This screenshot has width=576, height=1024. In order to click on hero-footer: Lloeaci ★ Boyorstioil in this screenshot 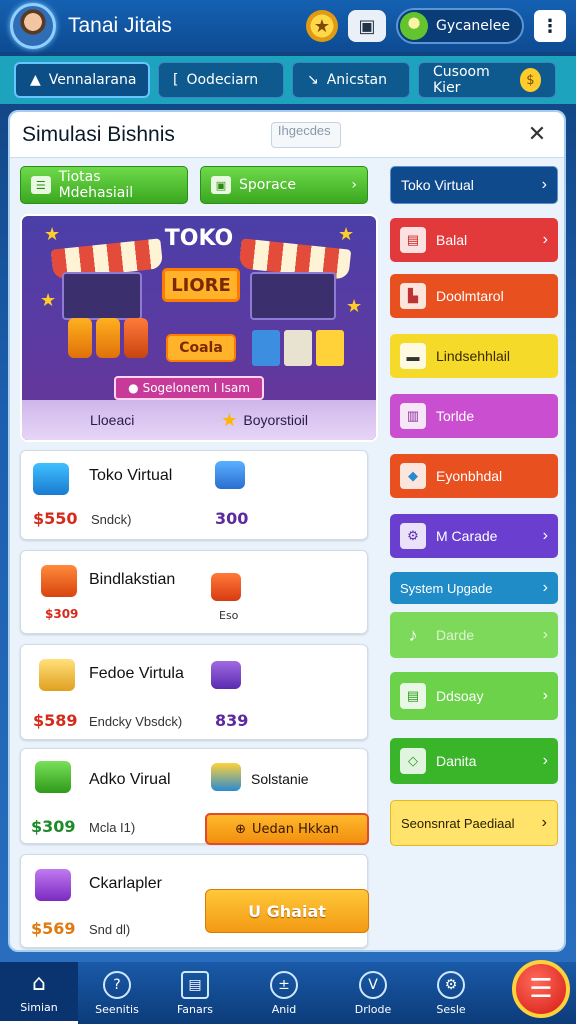, I will do `click(199, 420)`.